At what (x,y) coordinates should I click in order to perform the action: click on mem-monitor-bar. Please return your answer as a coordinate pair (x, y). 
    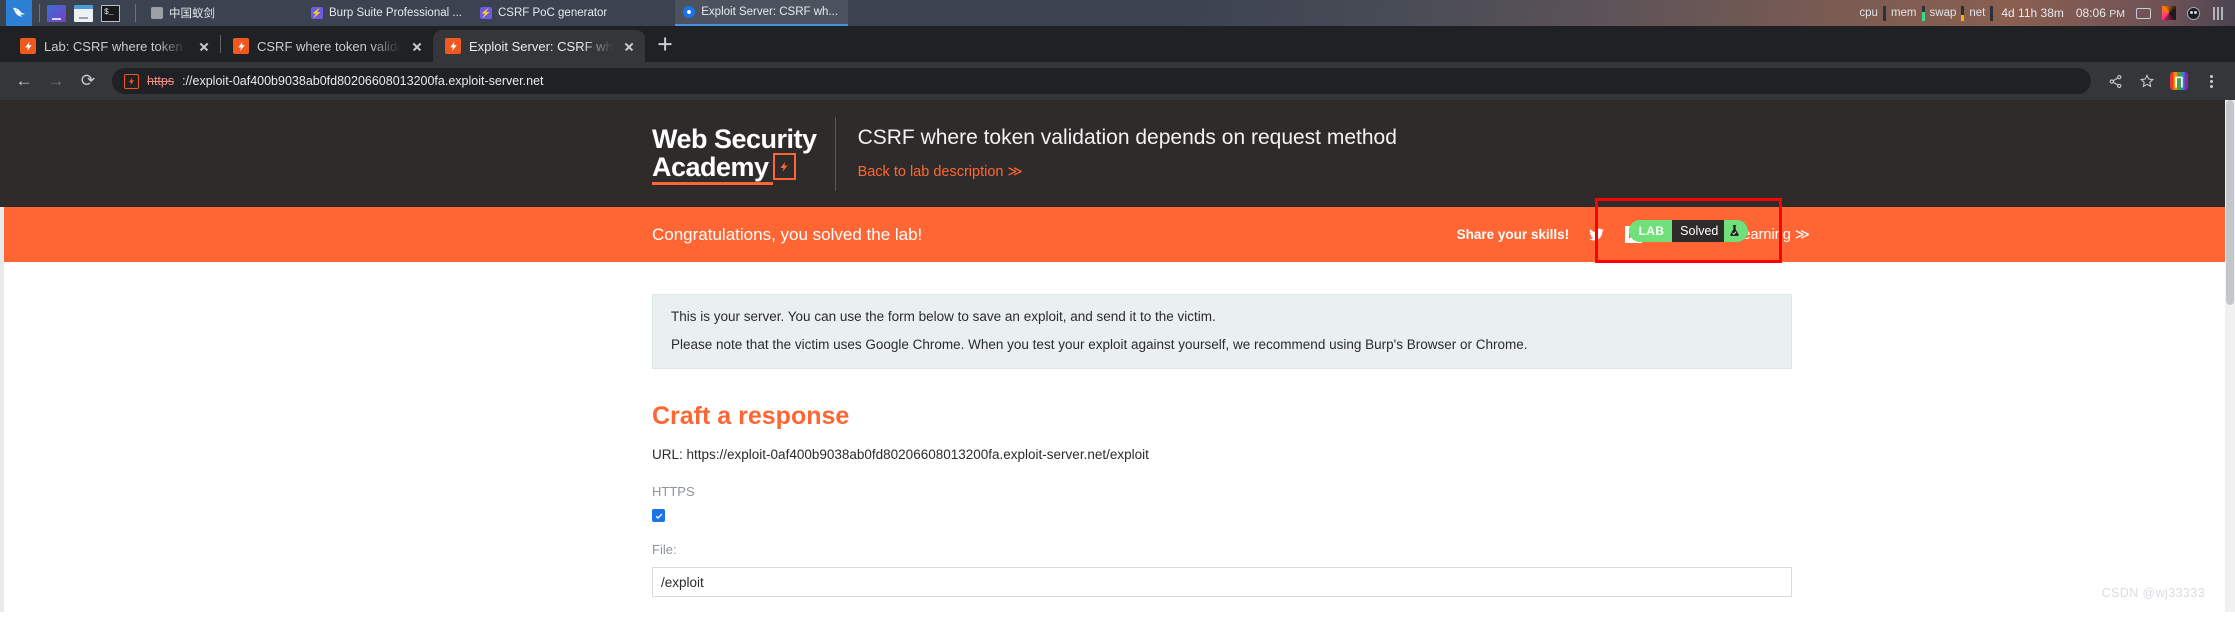
    Looking at the image, I should click on (1923, 13).